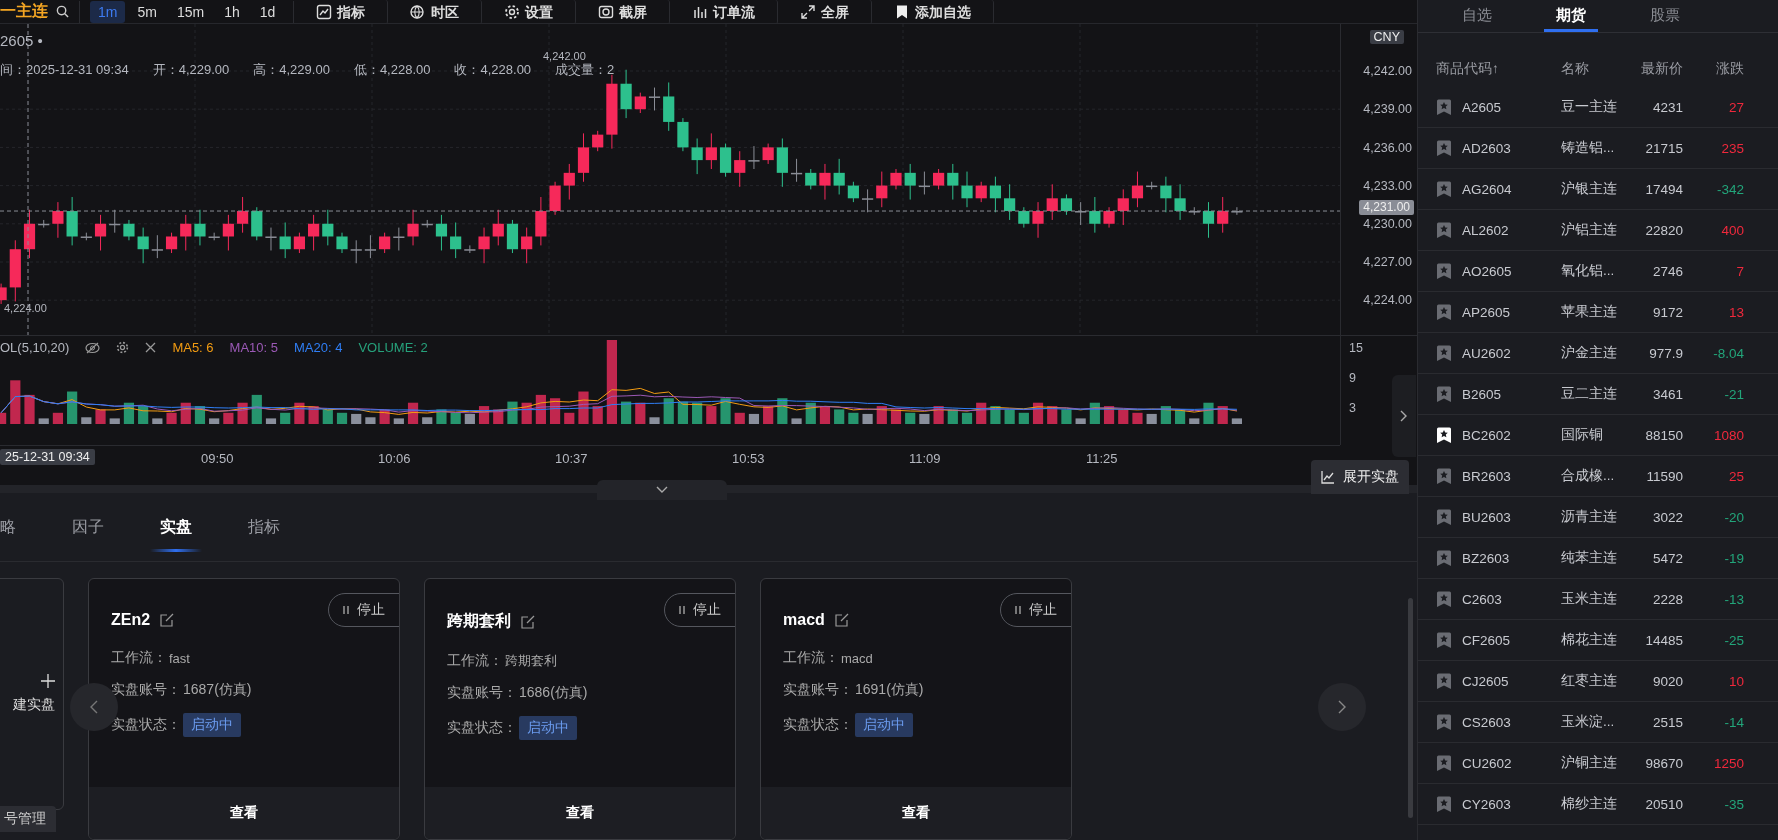  I want to click on toolbar-button: 时区, so click(435, 12).